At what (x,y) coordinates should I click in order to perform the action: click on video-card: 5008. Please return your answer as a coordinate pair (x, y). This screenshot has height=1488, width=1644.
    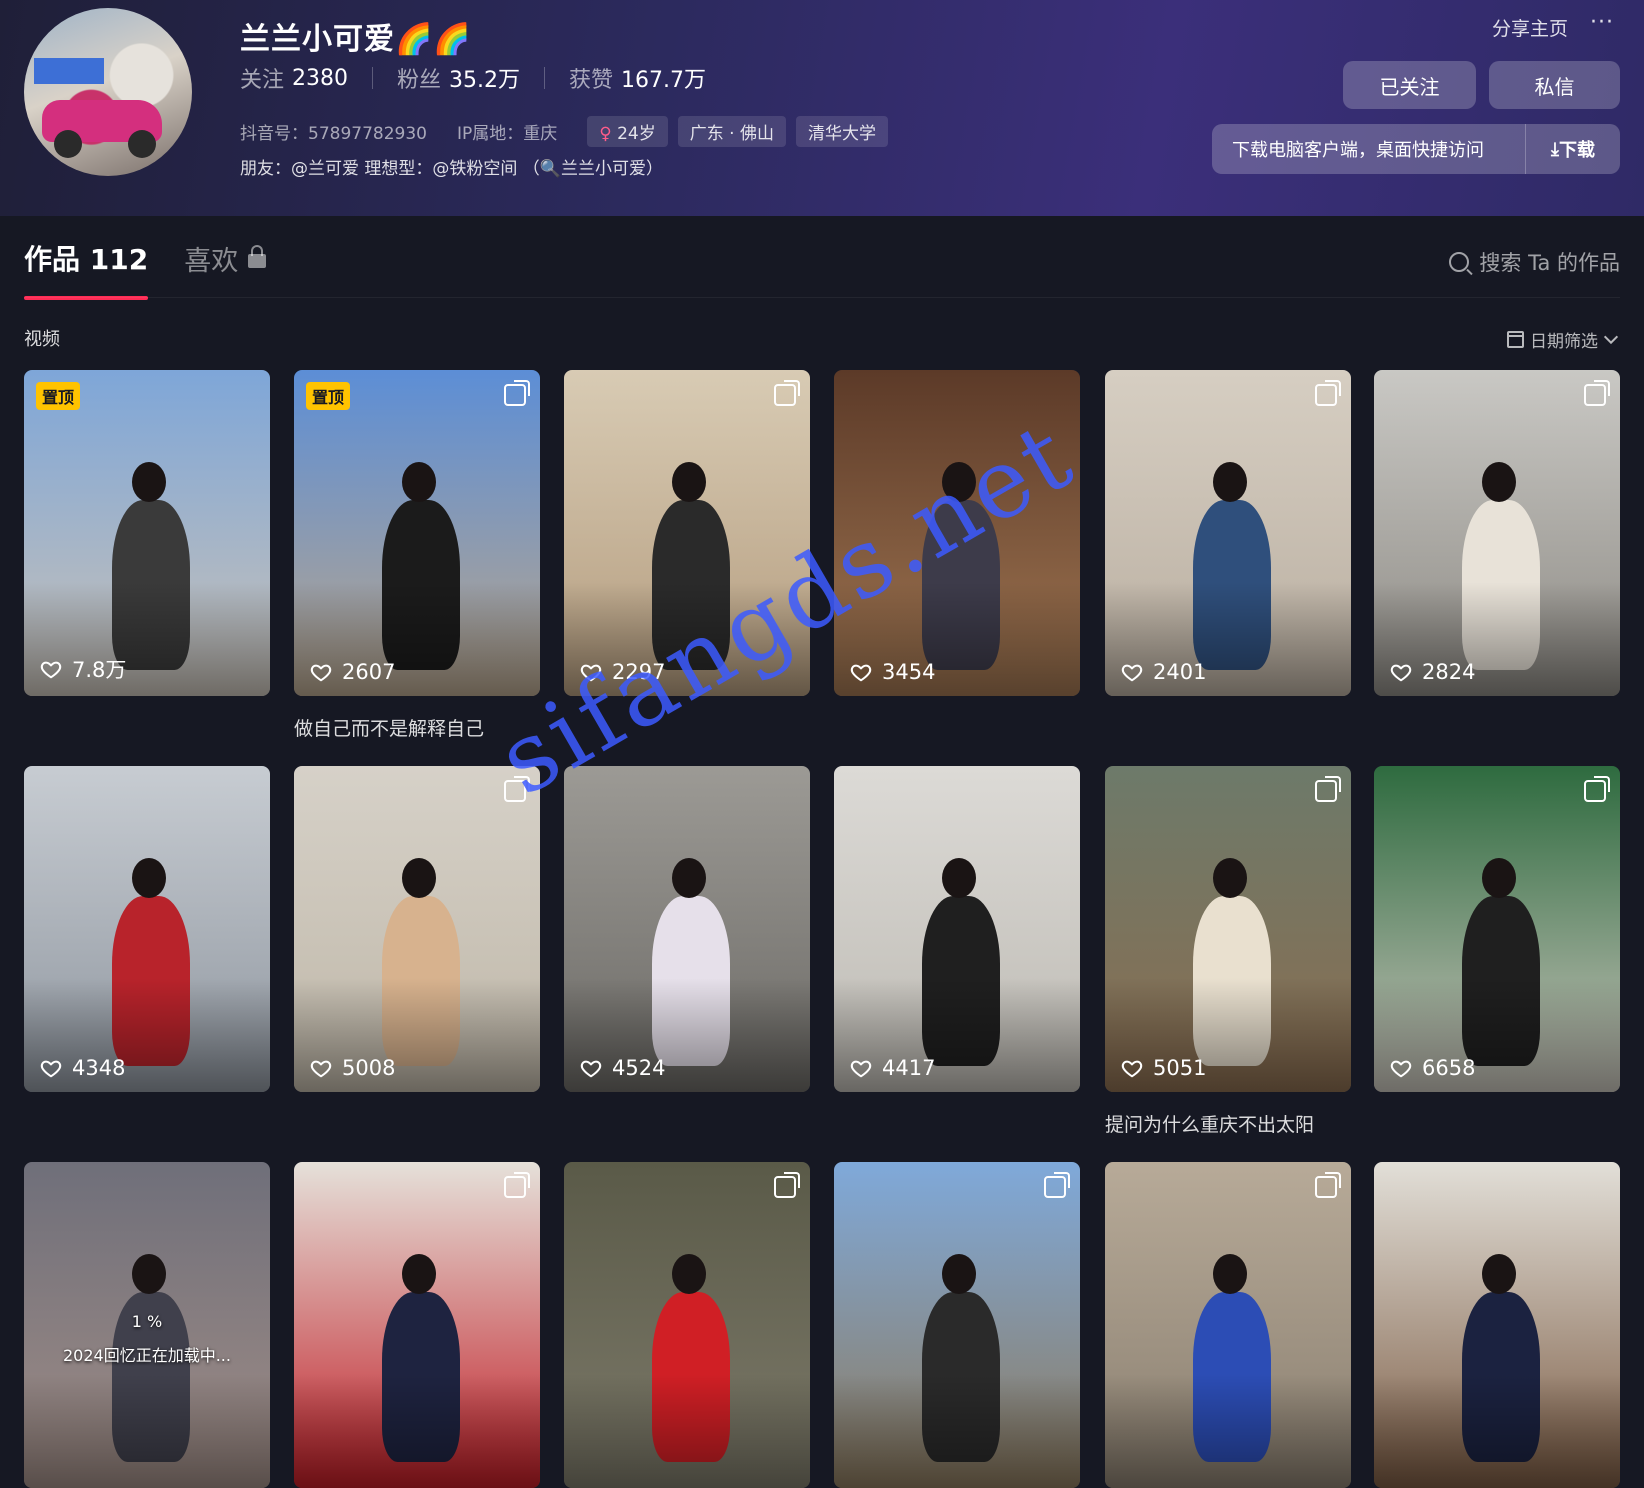
    Looking at the image, I should click on (417, 929).